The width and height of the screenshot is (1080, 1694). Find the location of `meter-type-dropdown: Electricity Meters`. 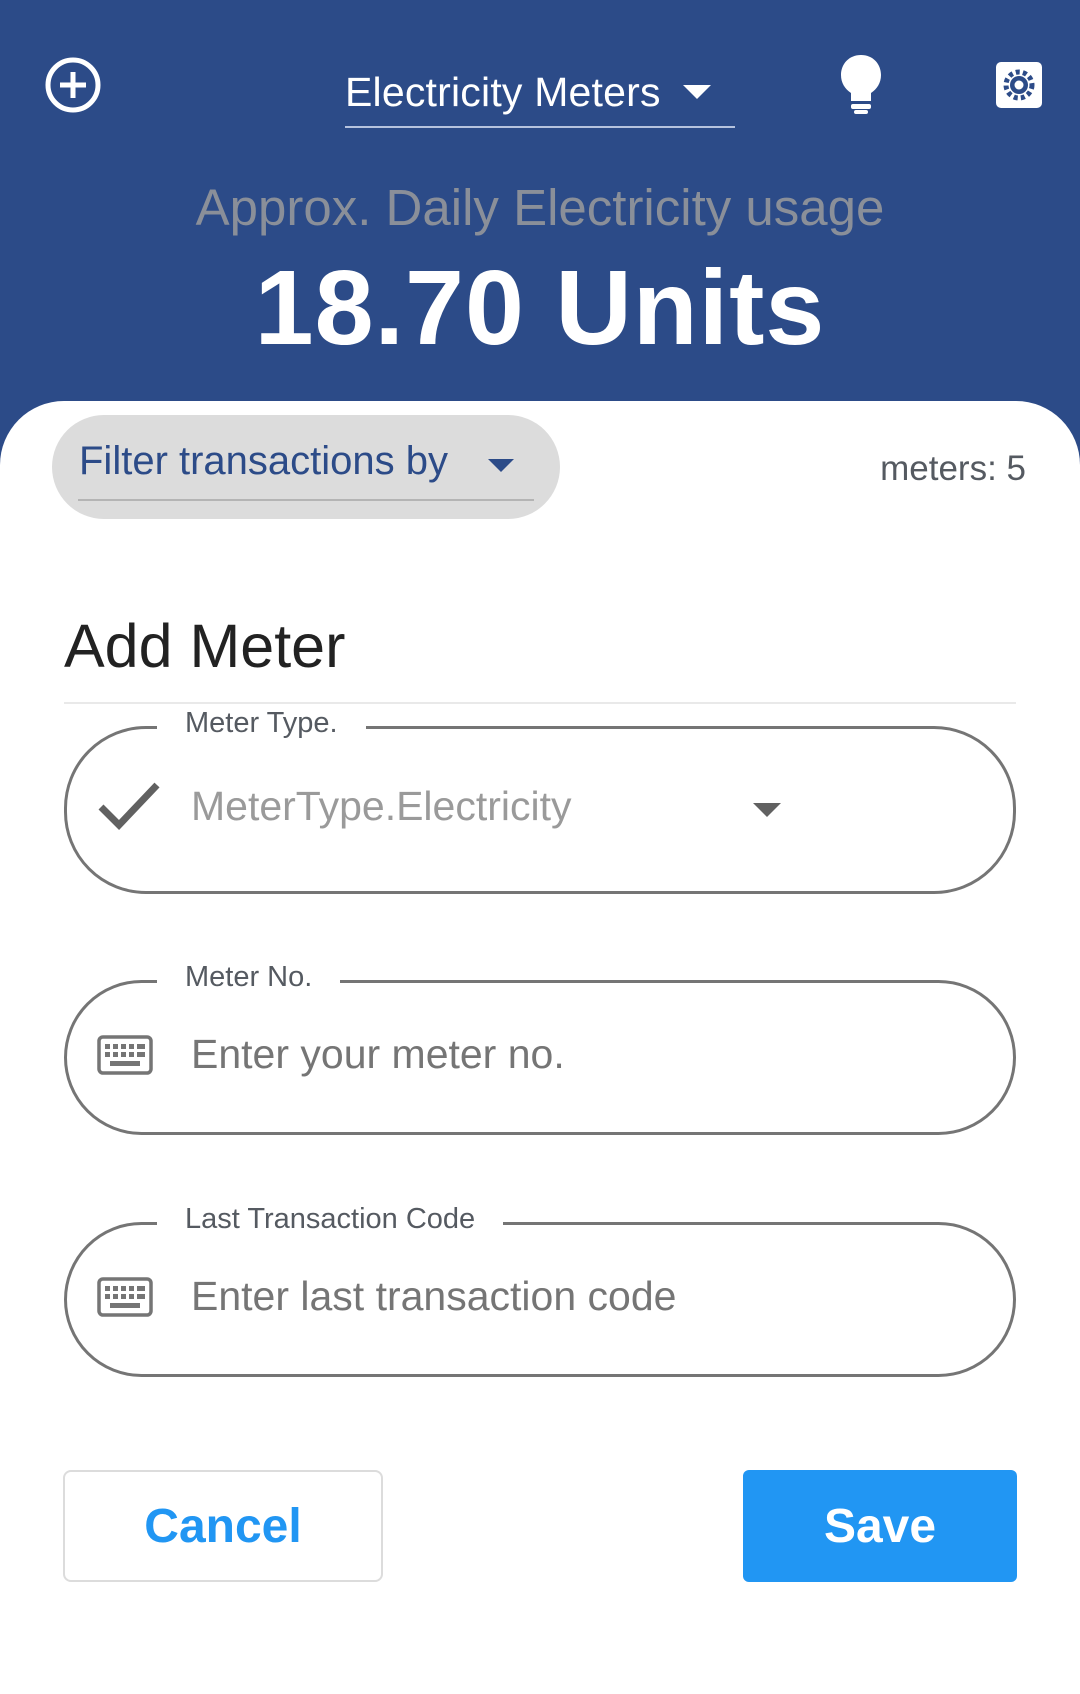

meter-type-dropdown: Electricity Meters is located at coordinates (540, 93).